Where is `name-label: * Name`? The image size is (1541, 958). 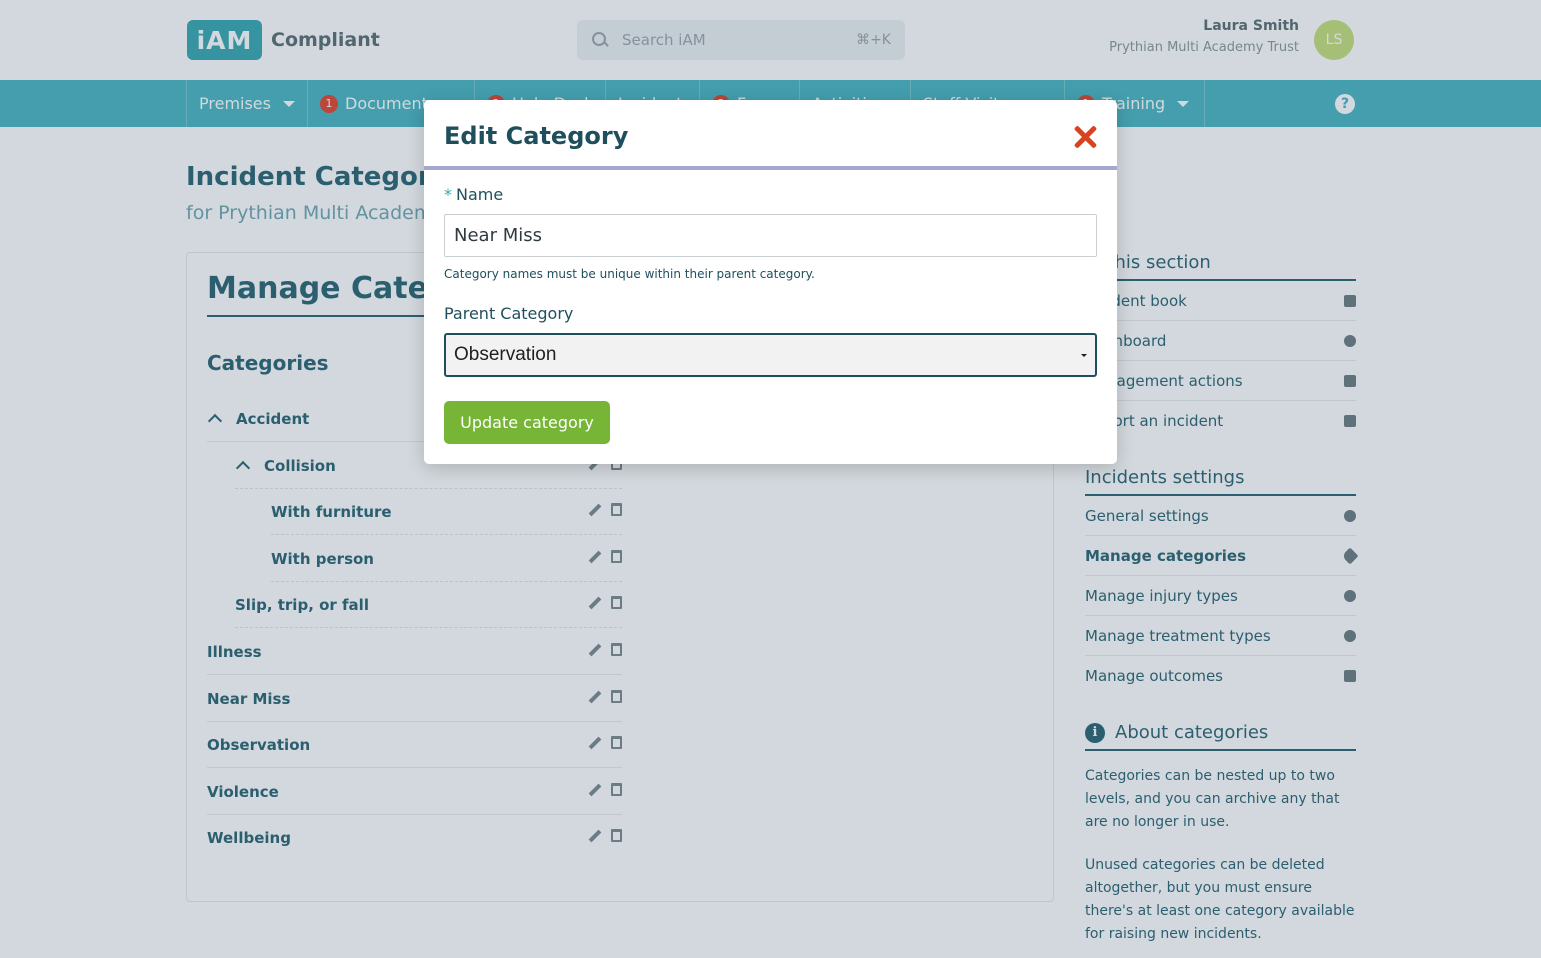 name-label: * Name is located at coordinates (473, 194).